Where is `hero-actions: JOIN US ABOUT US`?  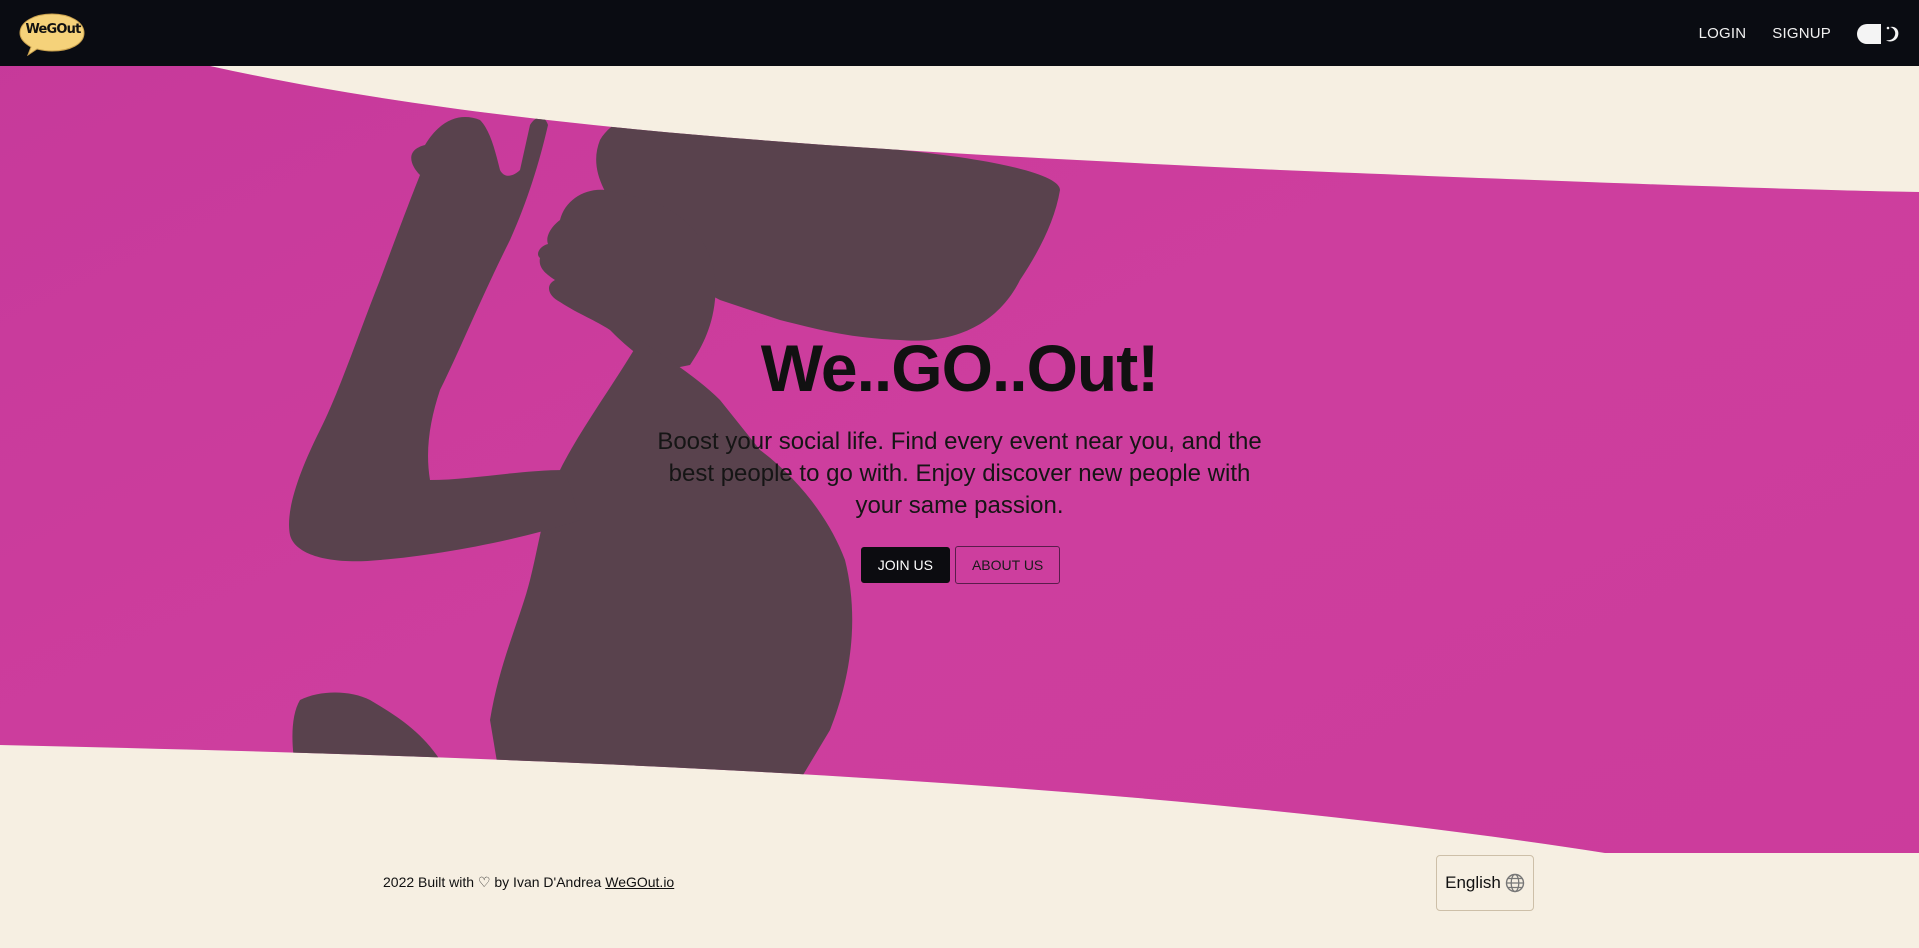 hero-actions: JOIN US ABOUT US is located at coordinates (960, 565).